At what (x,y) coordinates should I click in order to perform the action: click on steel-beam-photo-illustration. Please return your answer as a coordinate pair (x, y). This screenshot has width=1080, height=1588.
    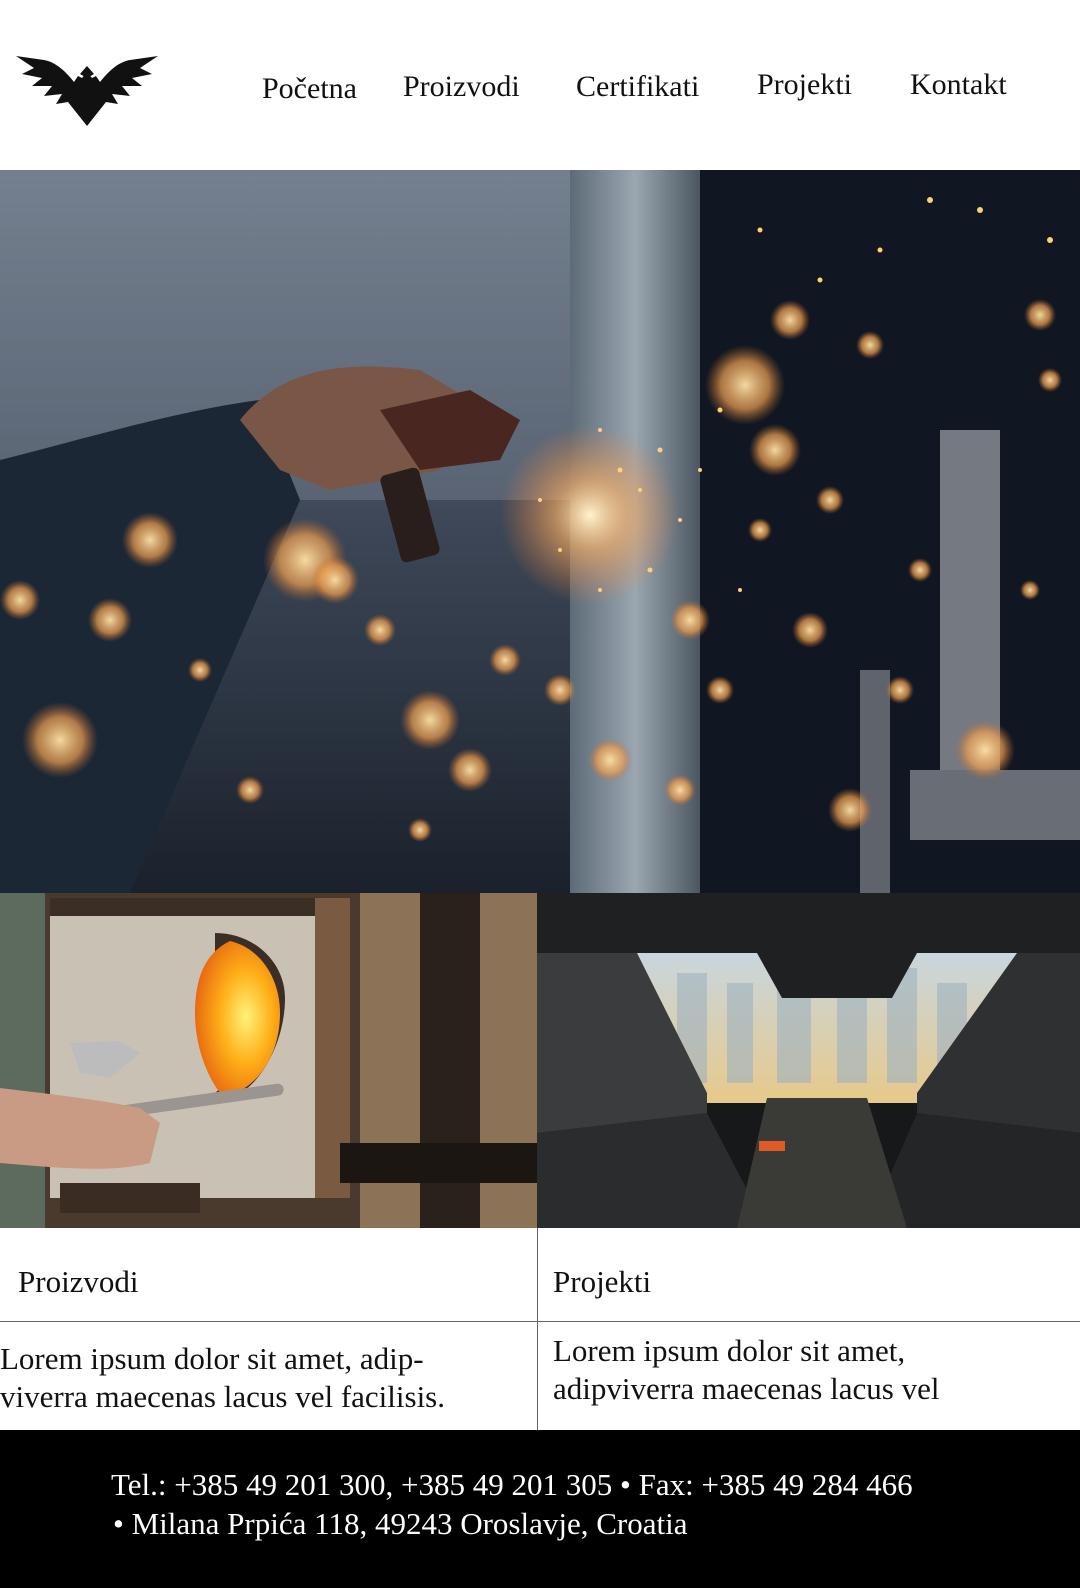
    Looking at the image, I should click on (808, 1060).